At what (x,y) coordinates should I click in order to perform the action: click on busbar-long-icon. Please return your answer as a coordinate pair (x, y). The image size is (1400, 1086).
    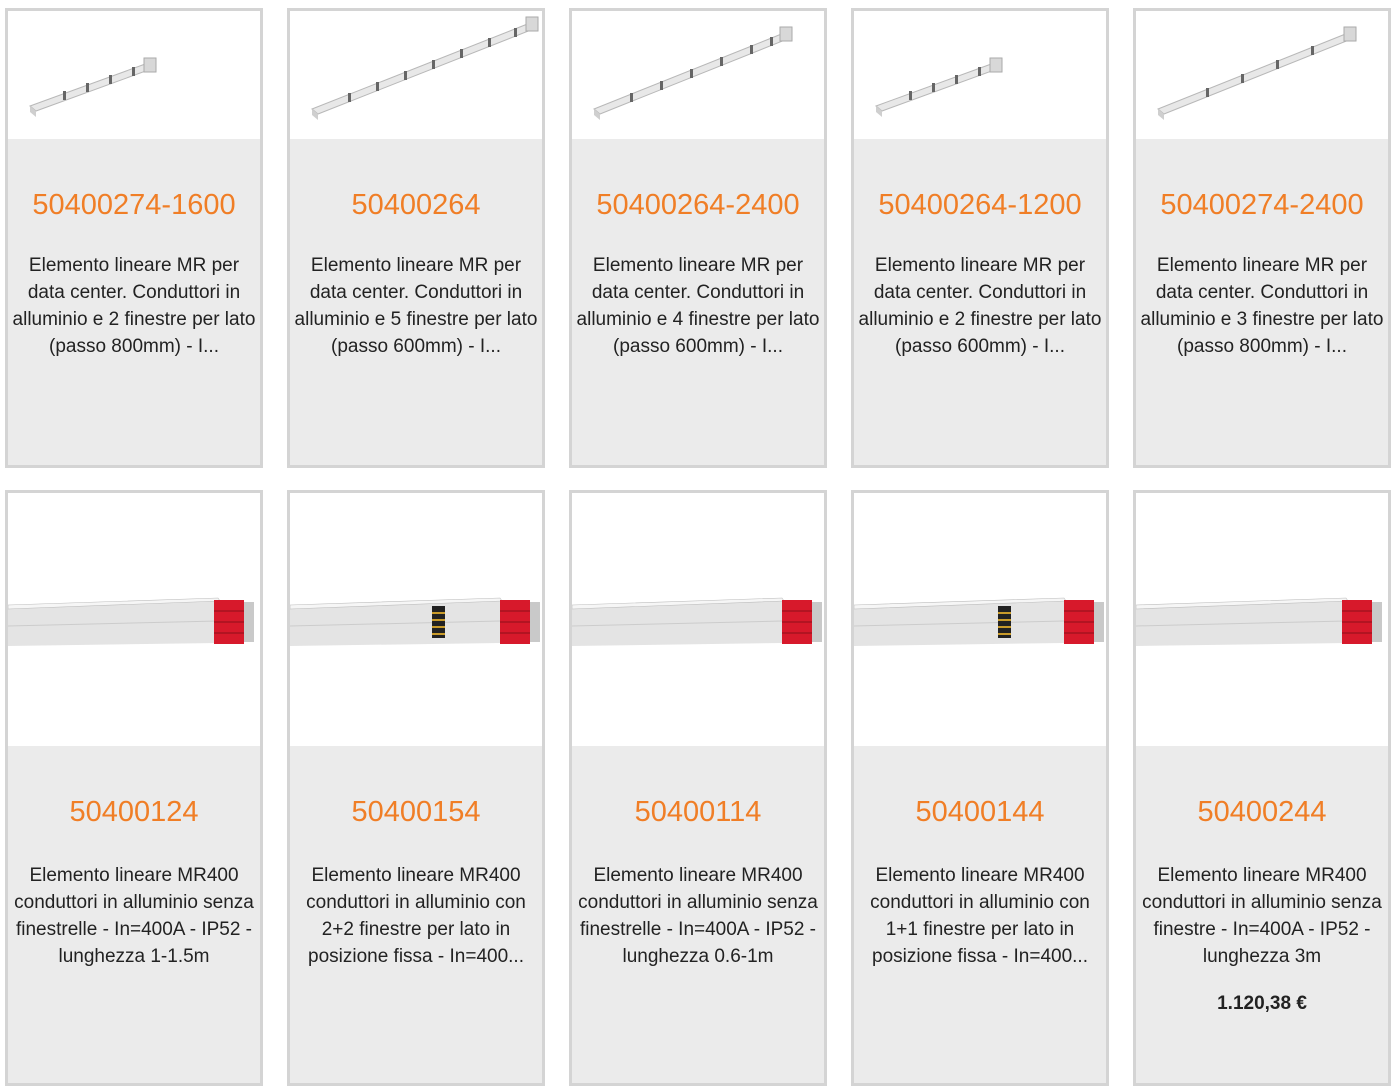
    Looking at the image, I should click on (425, 68).